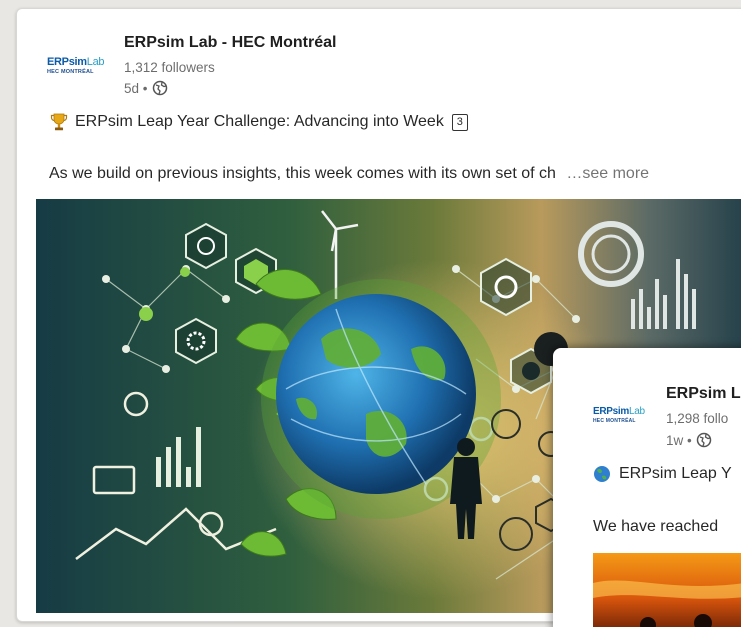 This screenshot has height=627, width=741. What do you see at coordinates (656, 526) in the screenshot?
I see `overlay-body-text: We have reached` at bounding box center [656, 526].